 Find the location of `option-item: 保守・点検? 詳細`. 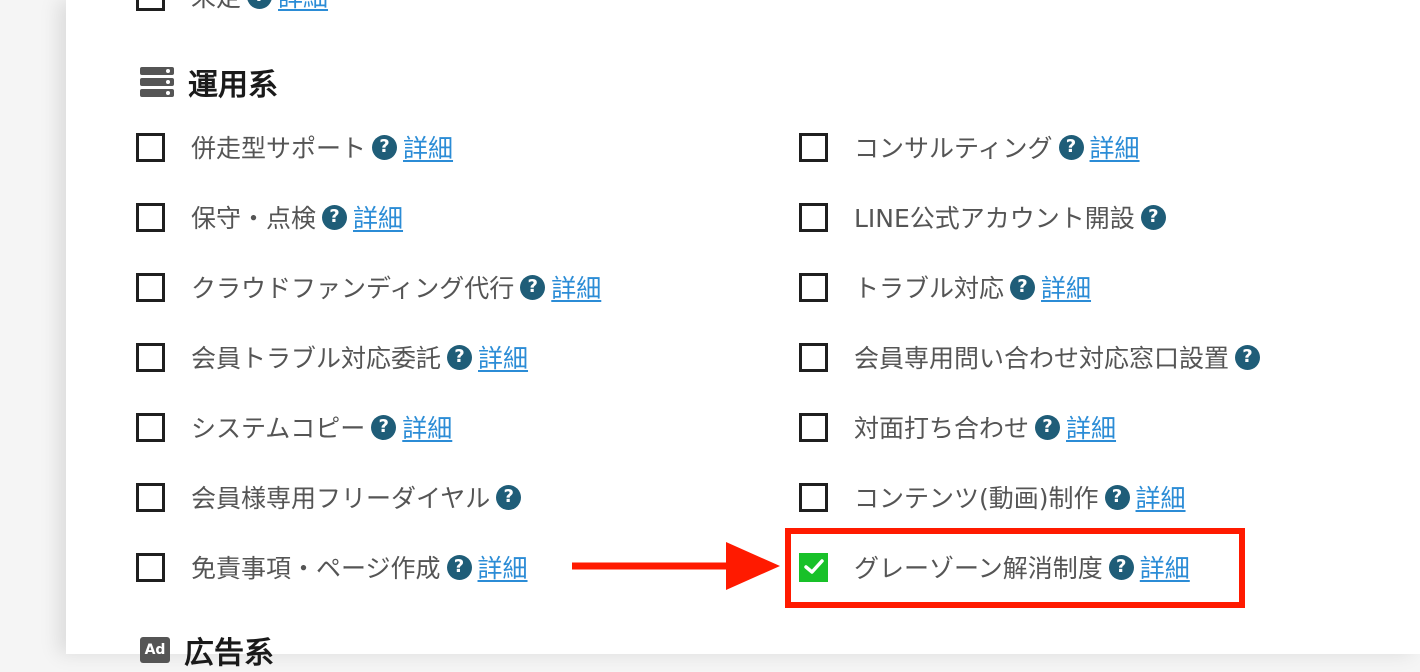

option-item: 保守・点検? 詳細 is located at coordinates (269, 217).